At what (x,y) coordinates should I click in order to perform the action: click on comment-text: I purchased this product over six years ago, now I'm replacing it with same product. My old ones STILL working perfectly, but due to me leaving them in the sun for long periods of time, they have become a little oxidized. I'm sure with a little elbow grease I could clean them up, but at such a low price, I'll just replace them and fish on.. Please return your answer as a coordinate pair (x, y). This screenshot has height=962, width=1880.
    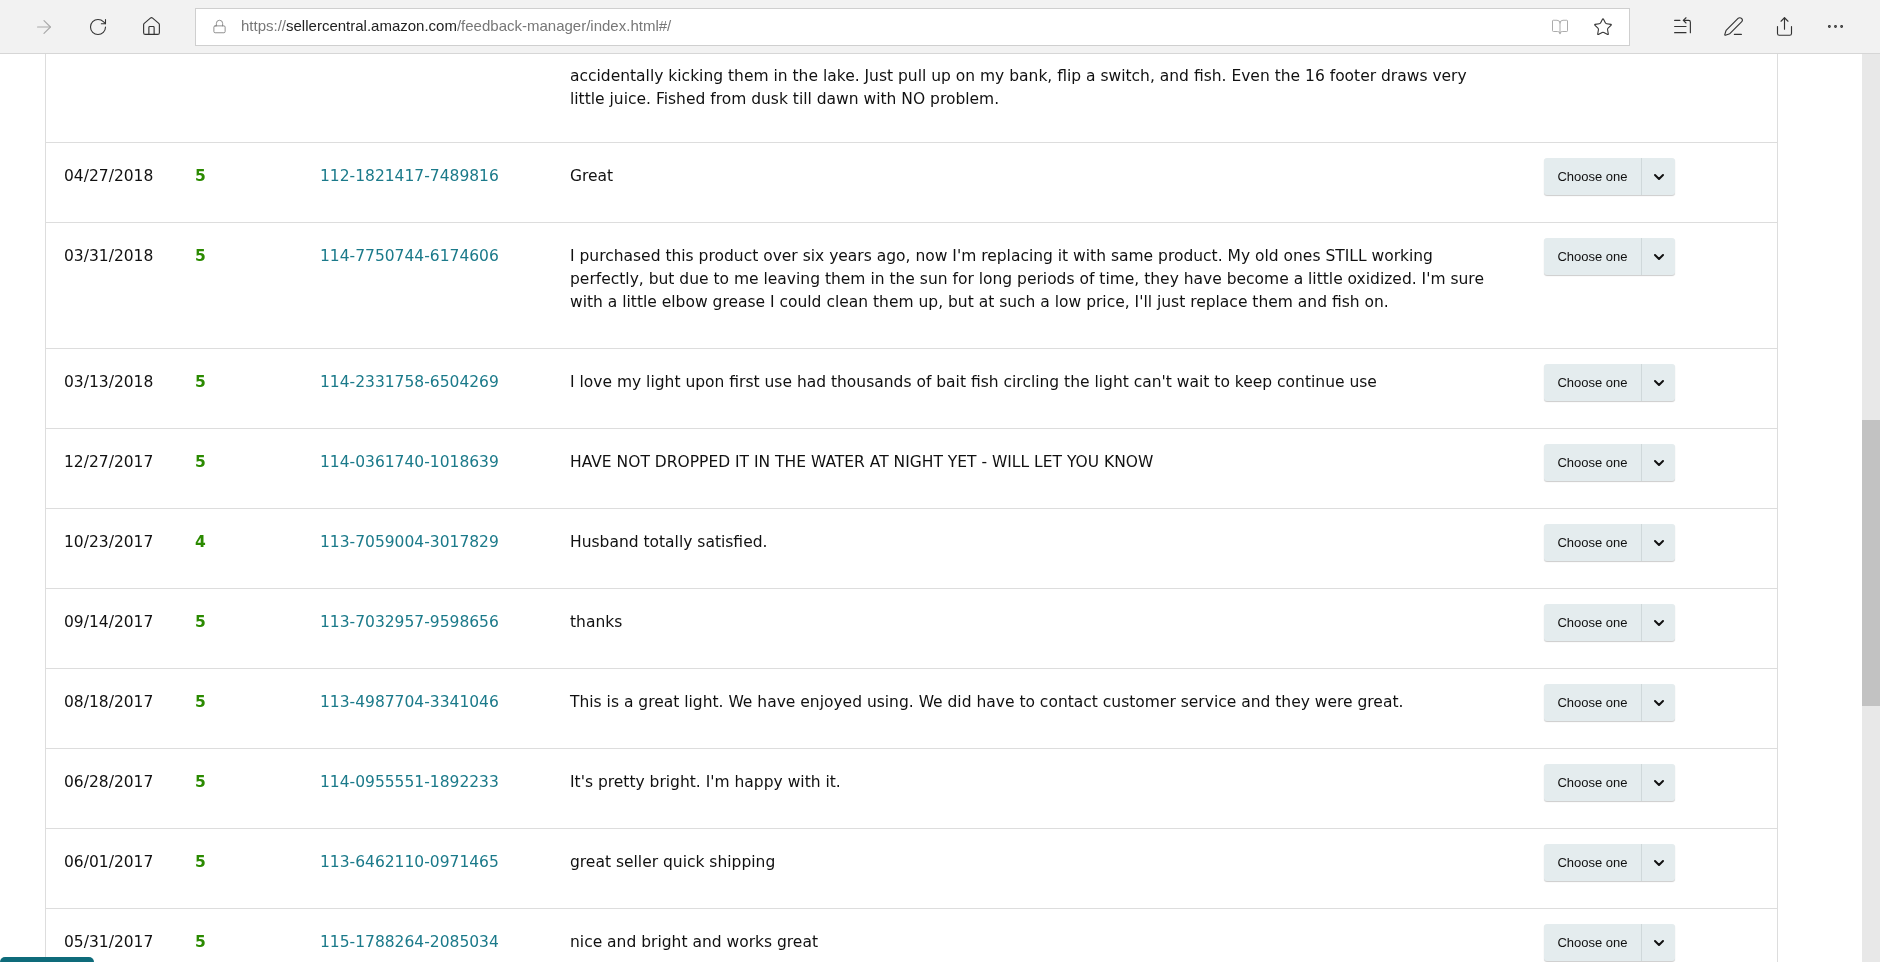
    Looking at the image, I should click on (1027, 279).